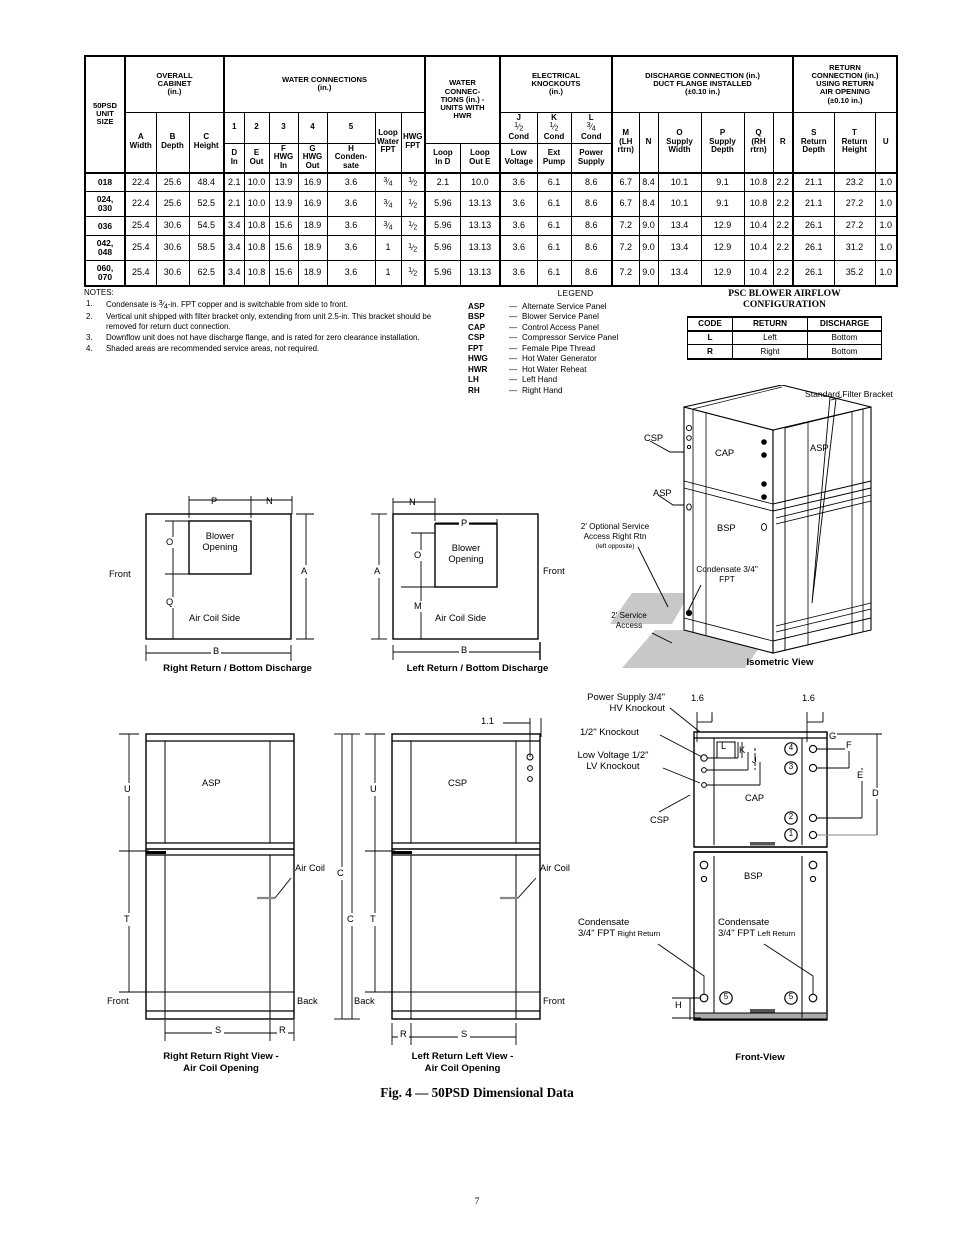 The height and width of the screenshot is (1235, 954). Describe the element at coordinates (626, 703) in the screenshot. I see `power-supply-knockout-label: Power Supply 3/4" HV Knockout` at that location.